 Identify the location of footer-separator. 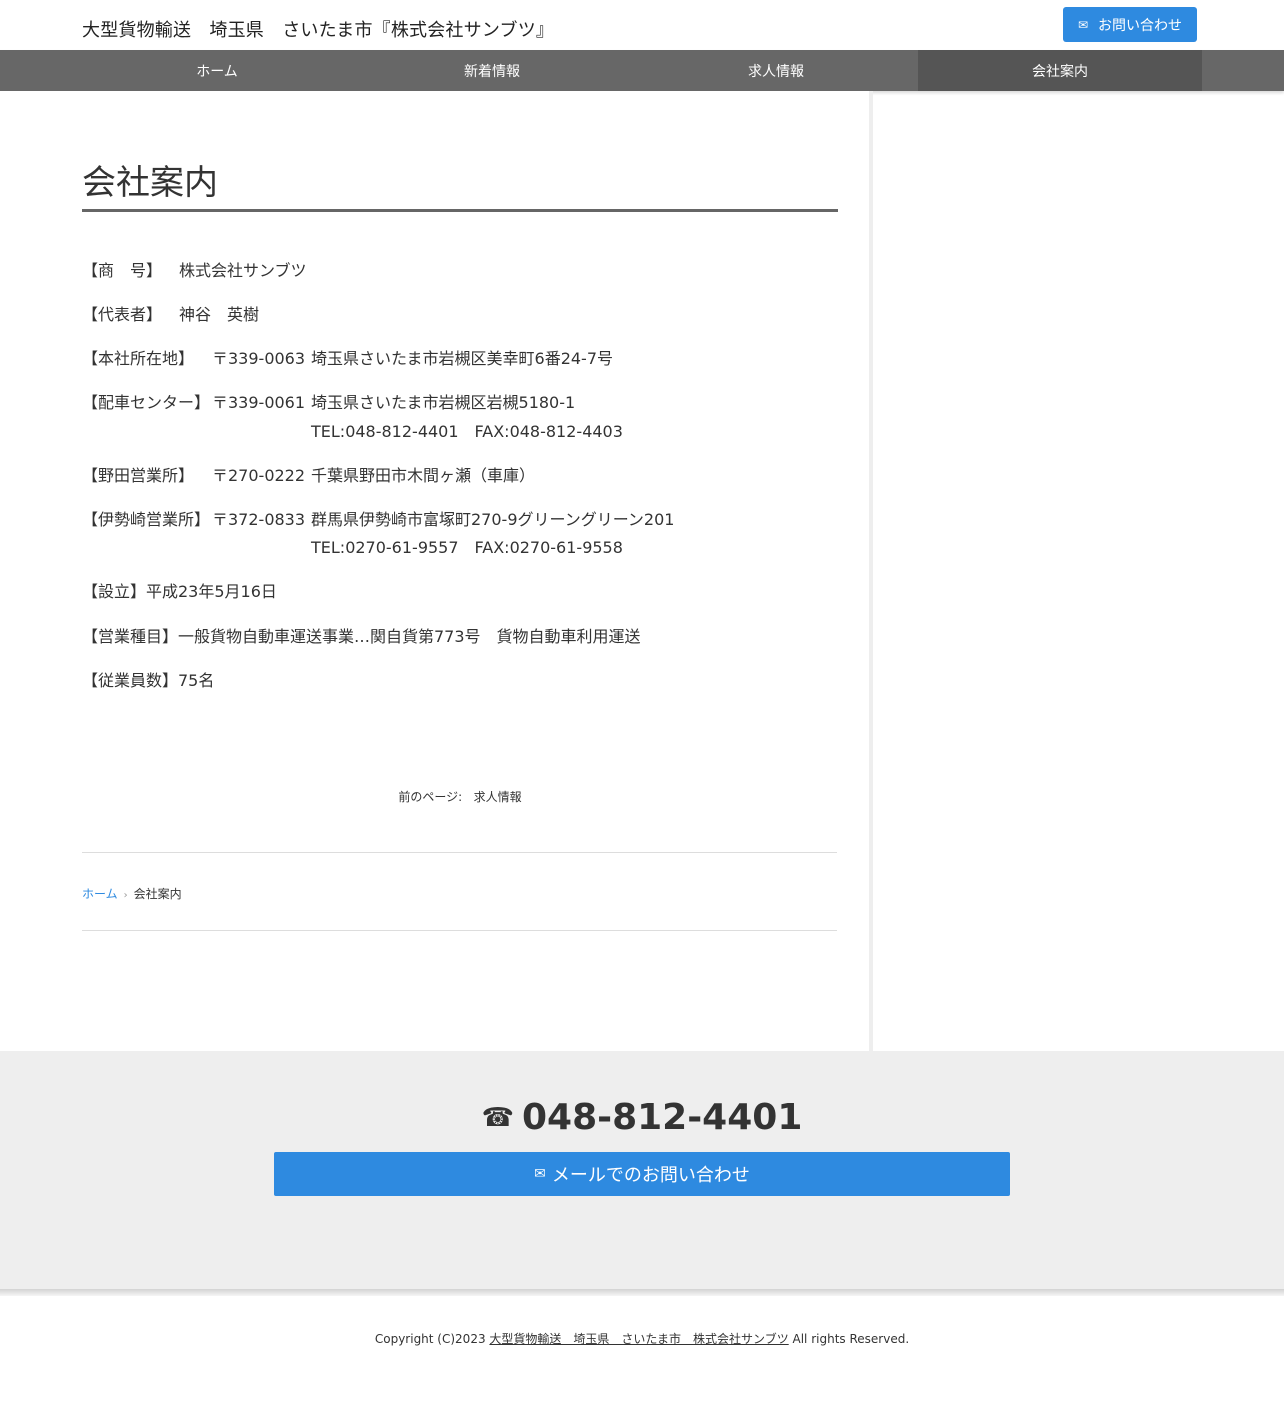
(642, 1292).